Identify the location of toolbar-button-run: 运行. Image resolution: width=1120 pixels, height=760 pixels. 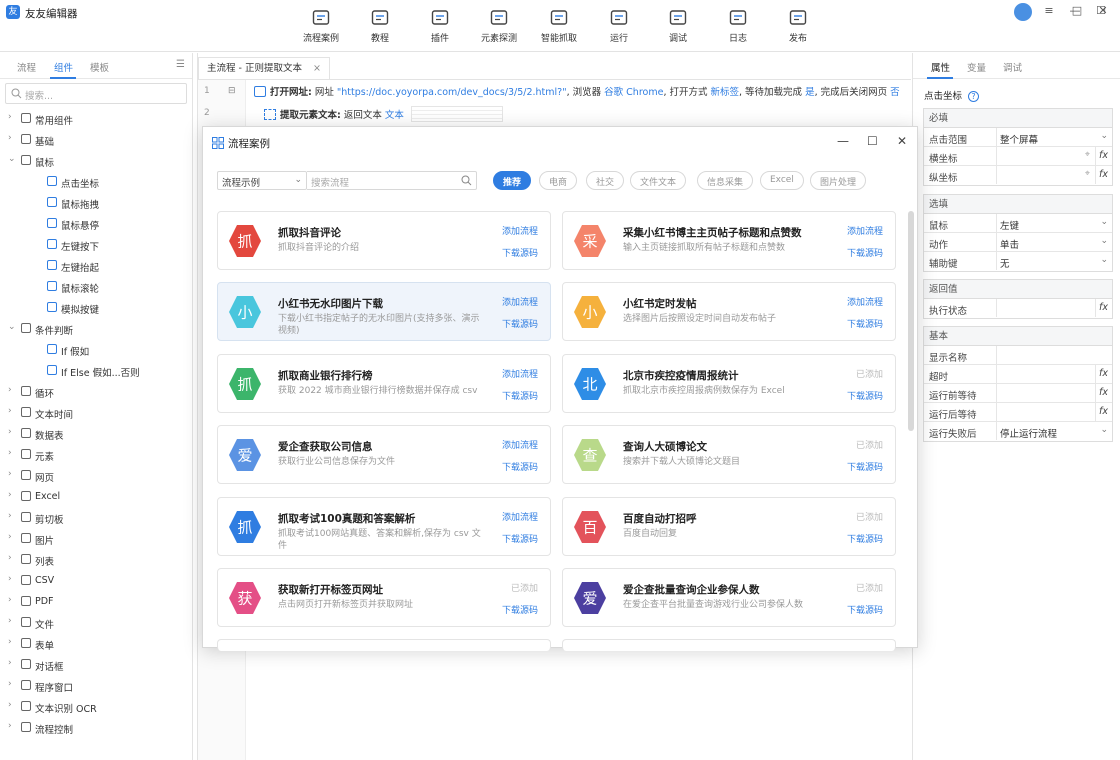
(619, 26).